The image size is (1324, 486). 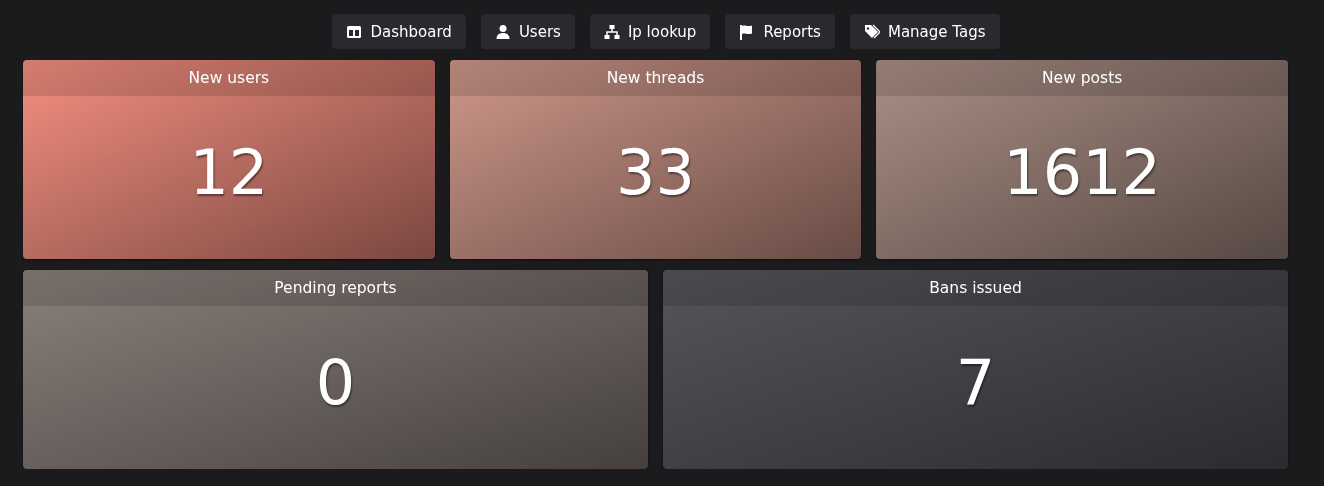 I want to click on user-icon, so click(x=502, y=31).